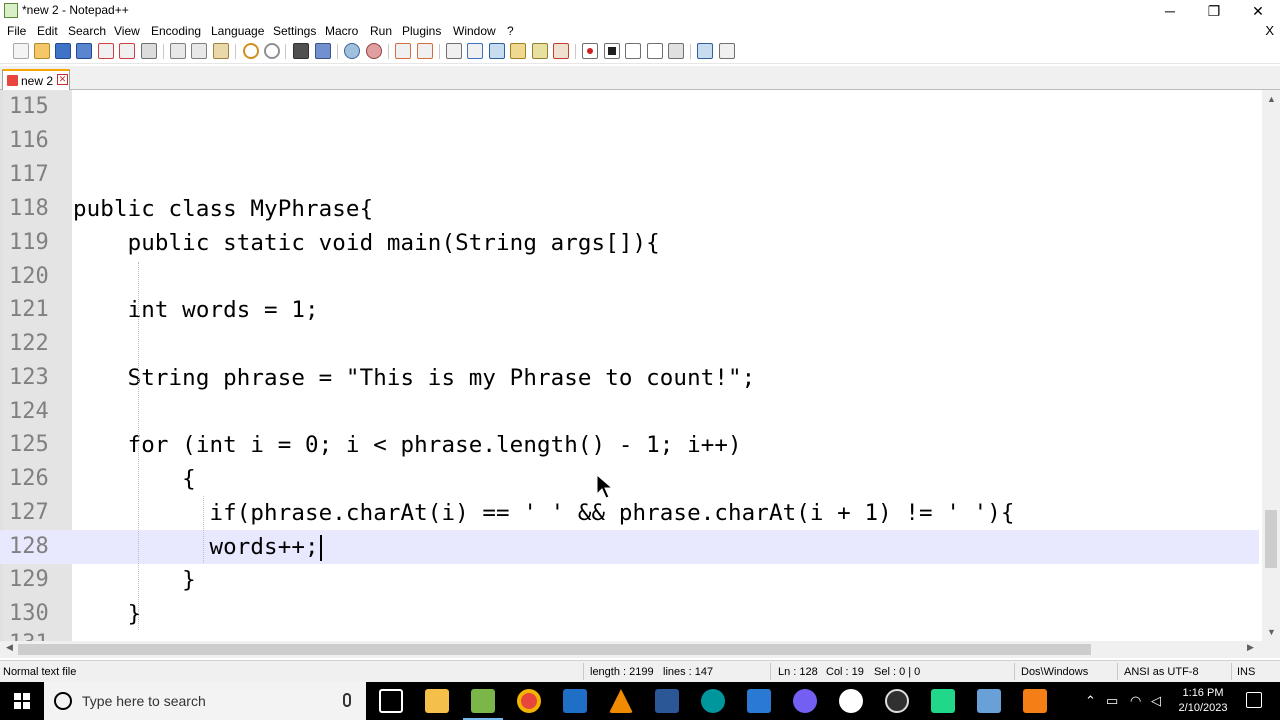 The height and width of the screenshot is (720, 1280). What do you see at coordinates (272, 51) in the screenshot?
I see `redo-icon` at bounding box center [272, 51].